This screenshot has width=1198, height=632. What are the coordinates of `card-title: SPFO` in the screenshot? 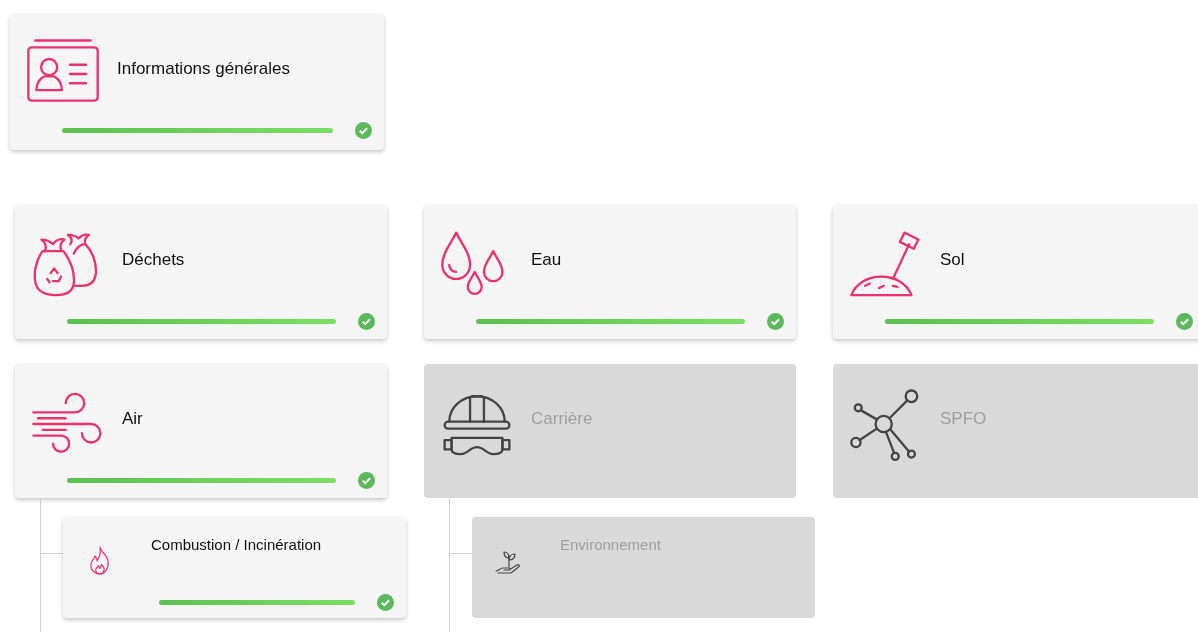 It's located at (963, 419).